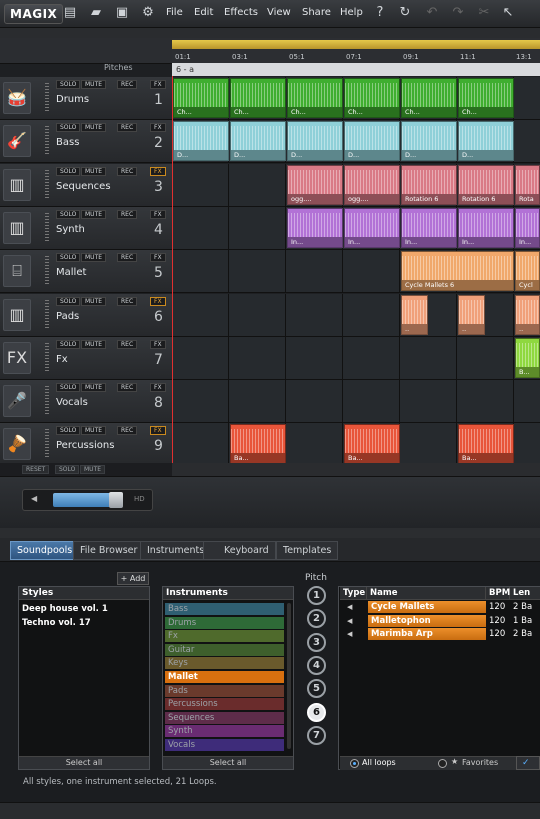 This screenshot has width=540, height=819. I want to click on col-length: Len, so click(525, 593).